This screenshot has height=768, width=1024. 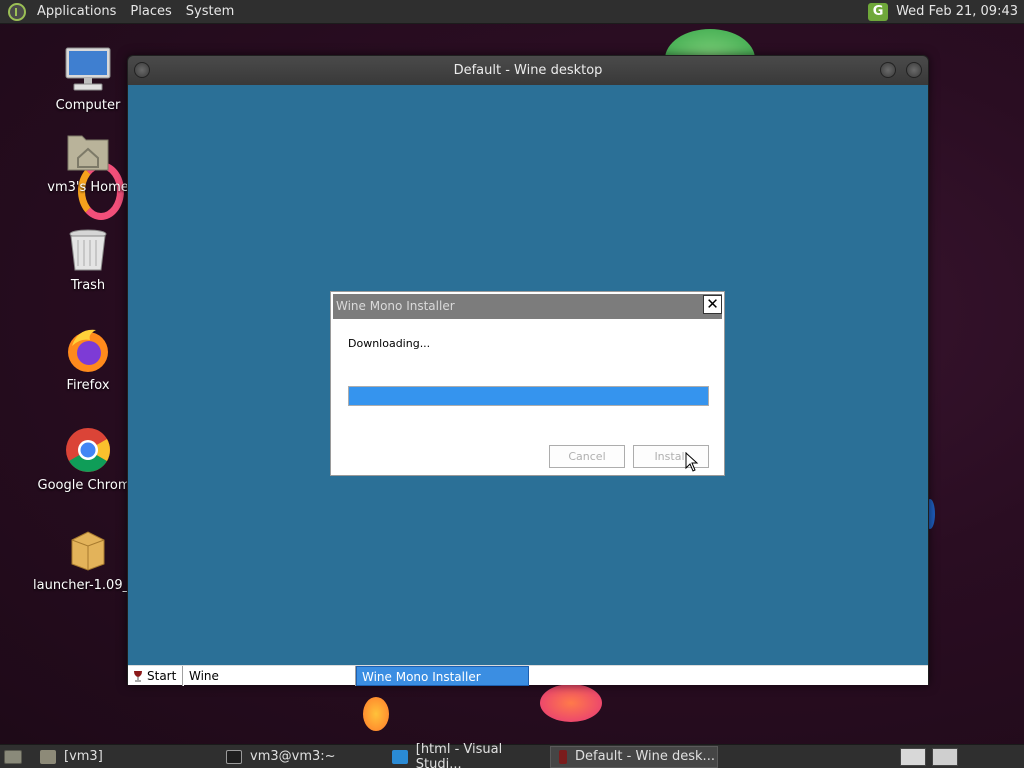 I want to click on update-tray-icon: G, so click(x=878, y=11).